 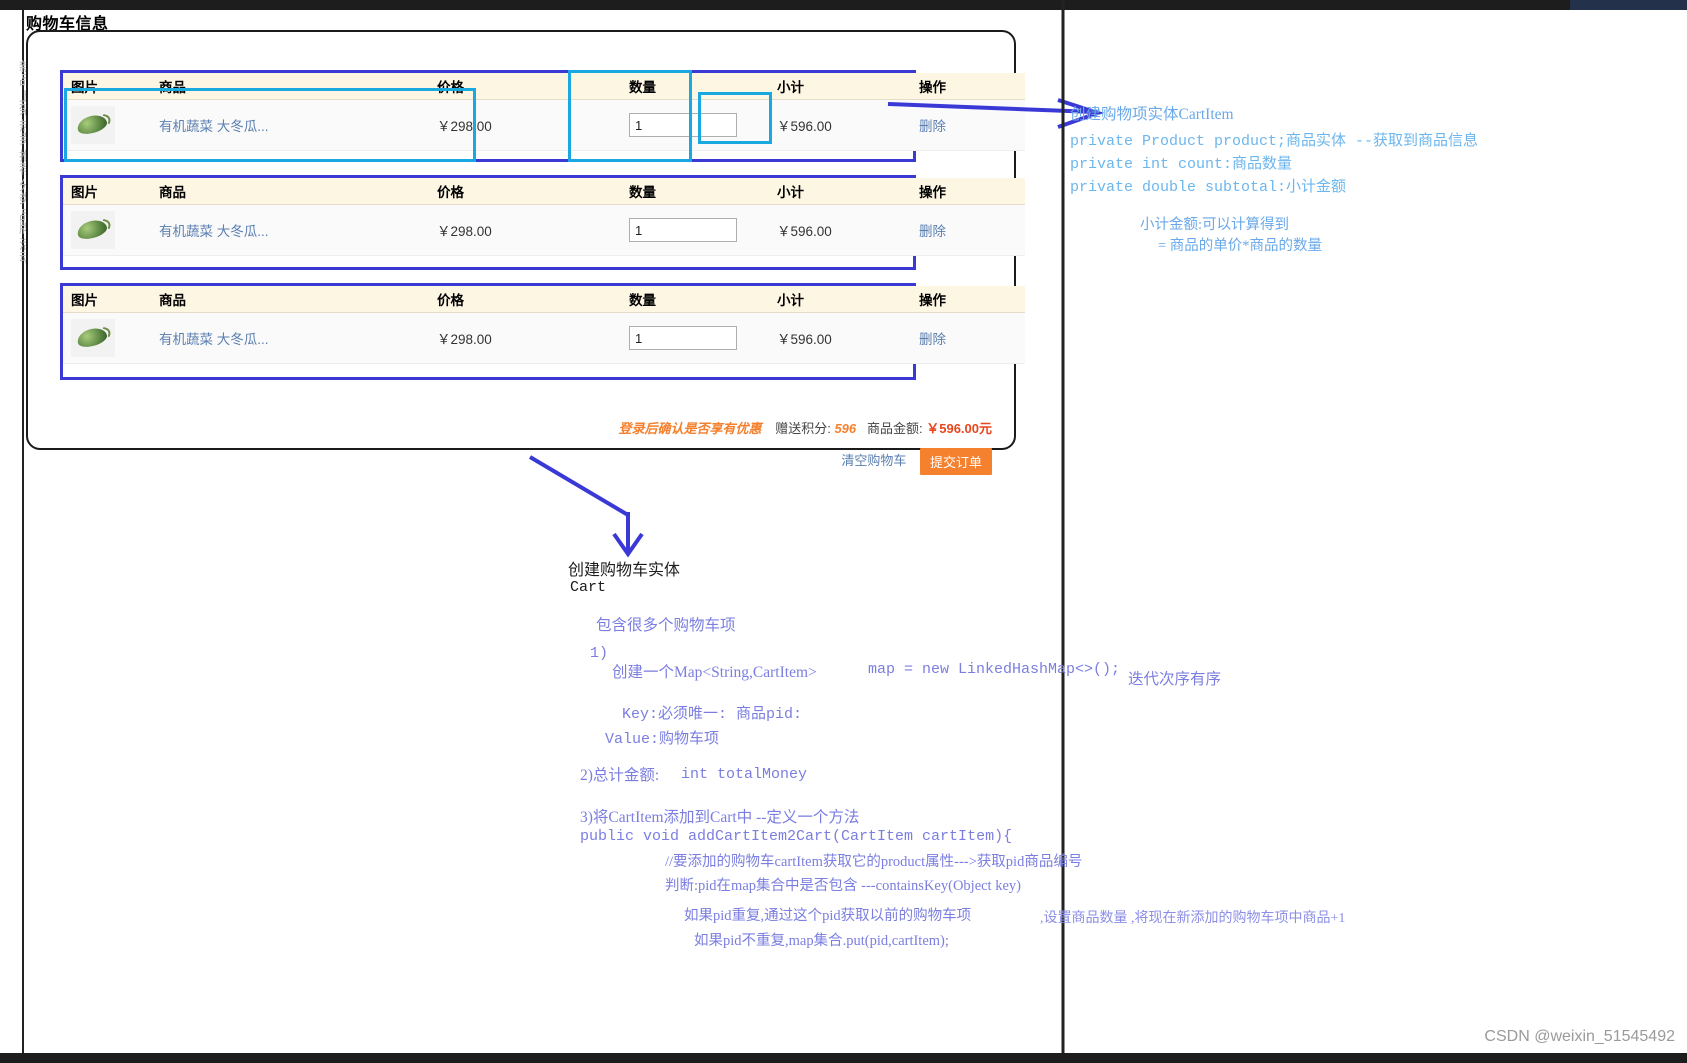 What do you see at coordinates (619, 774) in the screenshot?
I see `annotation-cart-step2-cn: 2)总计金额:` at bounding box center [619, 774].